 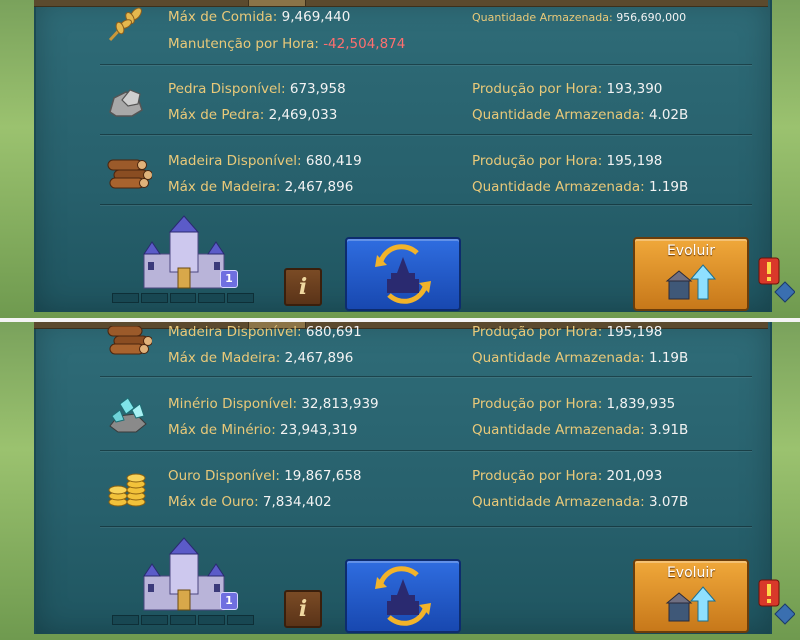 I want to click on ore-max: Máx de Minério: 23,943,319, so click(x=263, y=430).